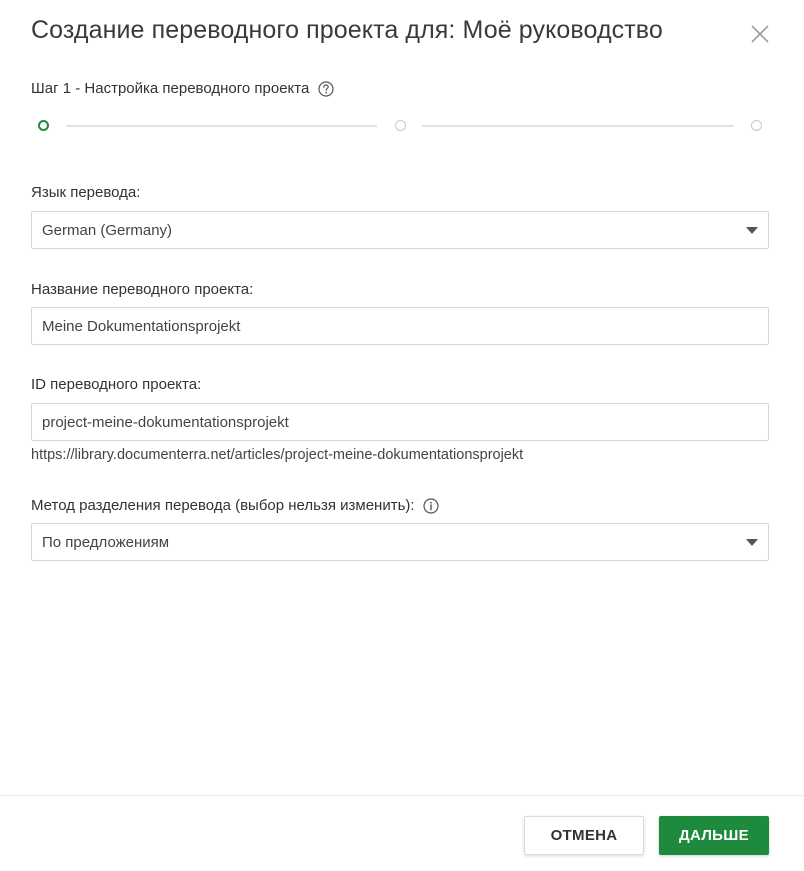  What do you see at coordinates (402, 795) in the screenshot?
I see `footer-divider` at bounding box center [402, 795].